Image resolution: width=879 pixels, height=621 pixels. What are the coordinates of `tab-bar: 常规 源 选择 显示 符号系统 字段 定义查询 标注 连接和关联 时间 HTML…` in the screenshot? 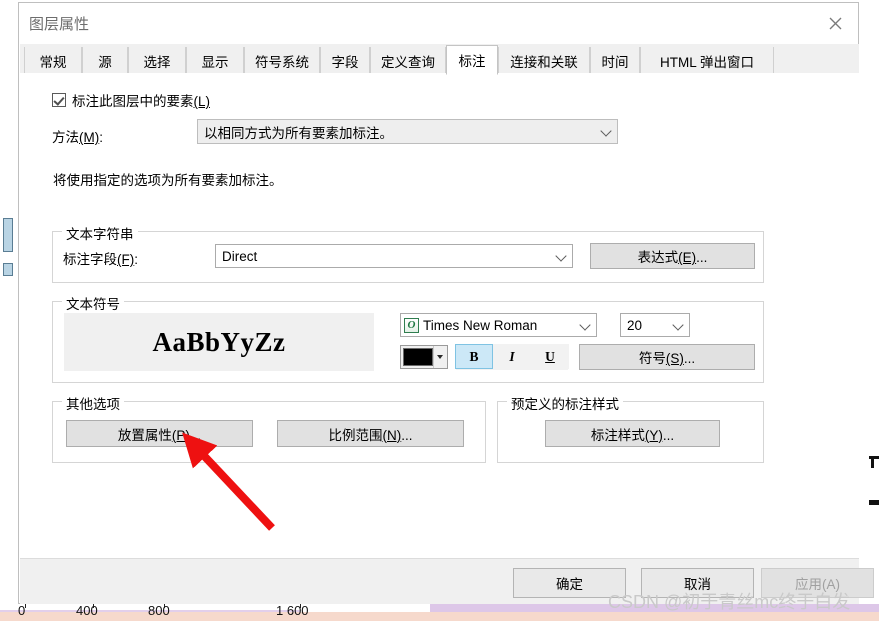 It's located at (439, 59).